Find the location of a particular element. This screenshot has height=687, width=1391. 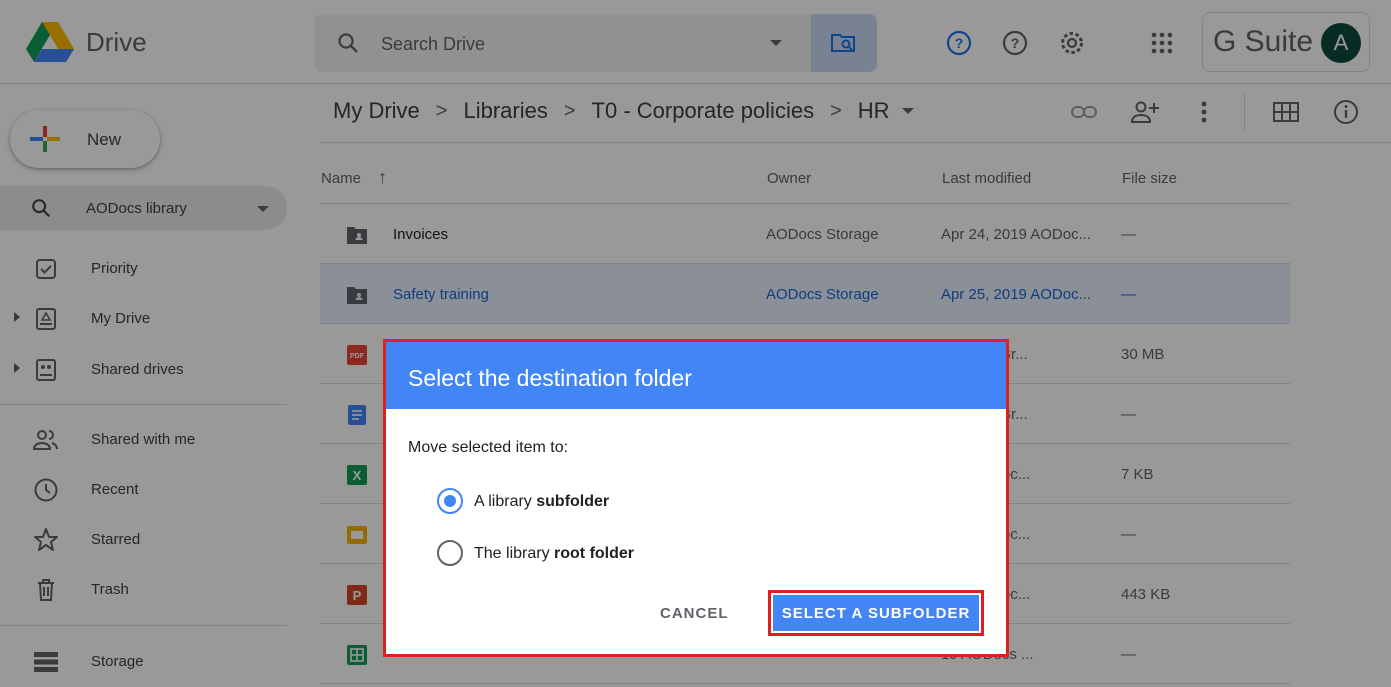

option-bold-text: root folder is located at coordinates (594, 553).